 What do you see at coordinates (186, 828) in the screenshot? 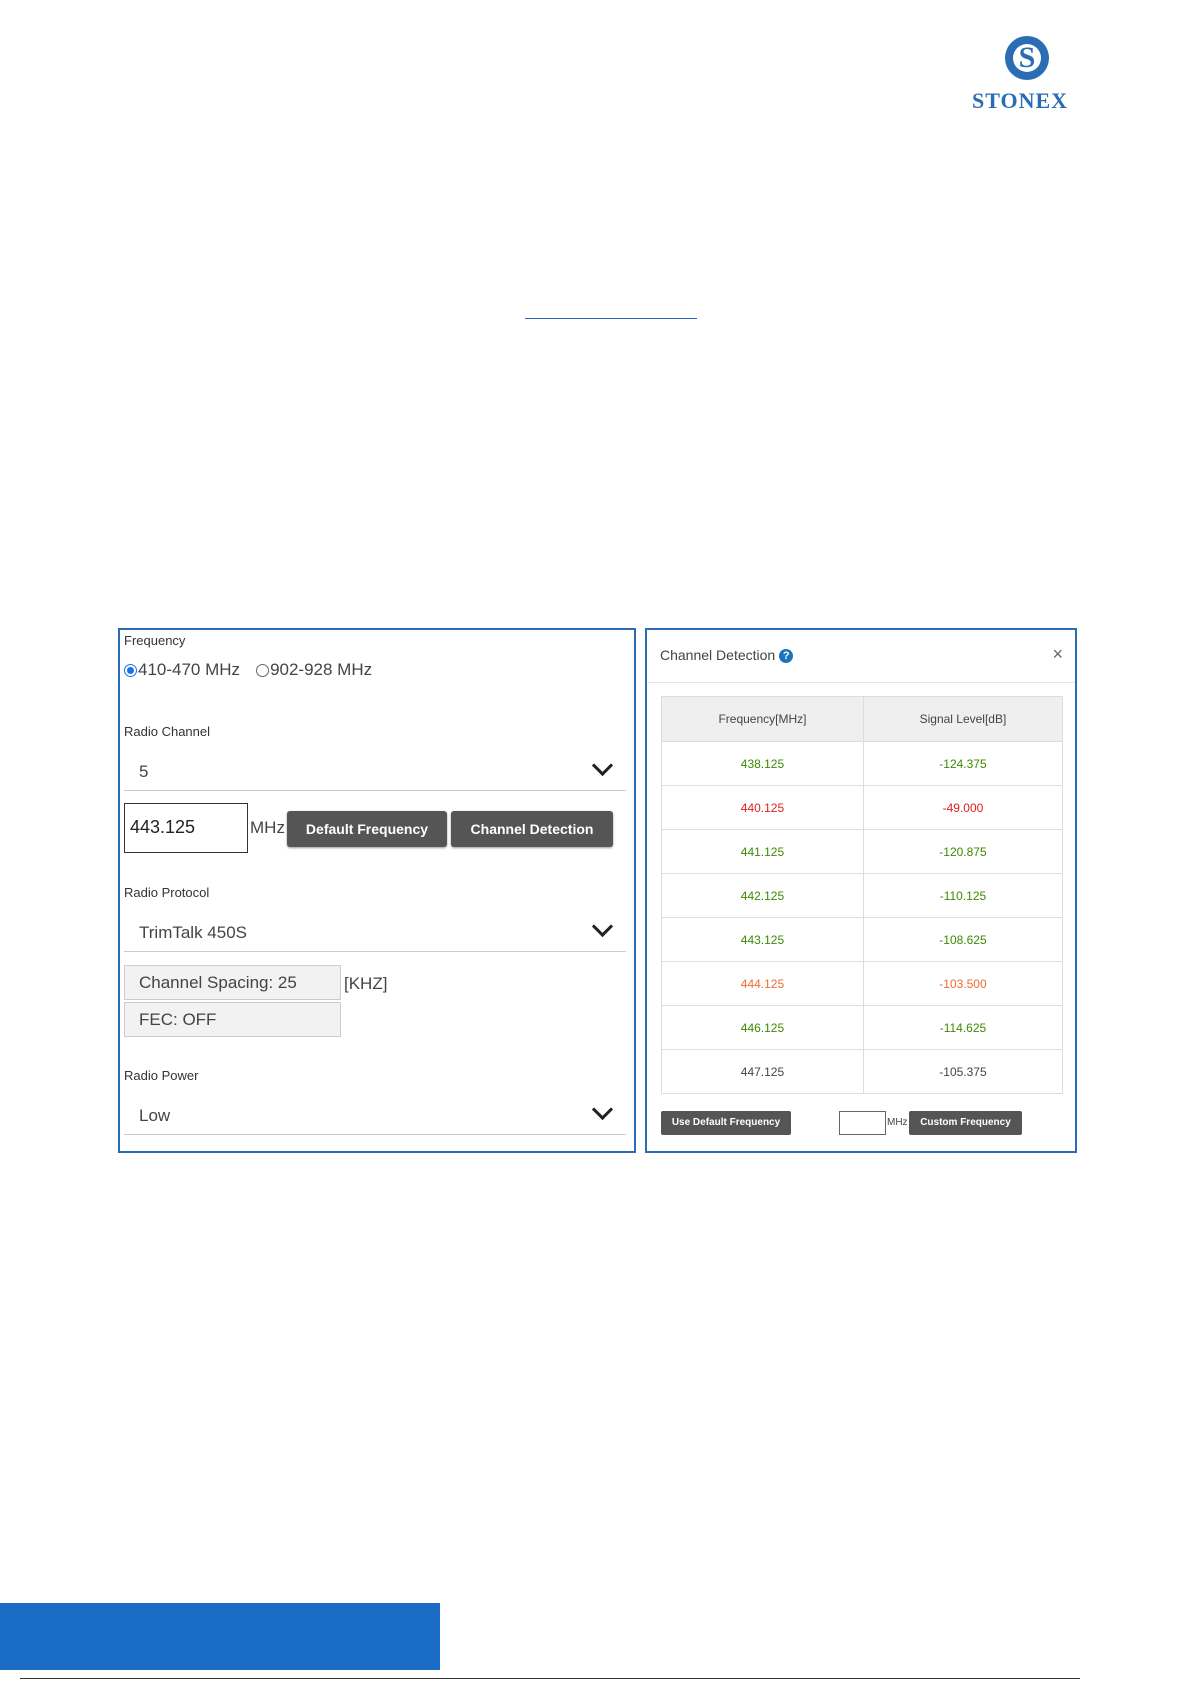
I see `frequency-input: 443.125` at bounding box center [186, 828].